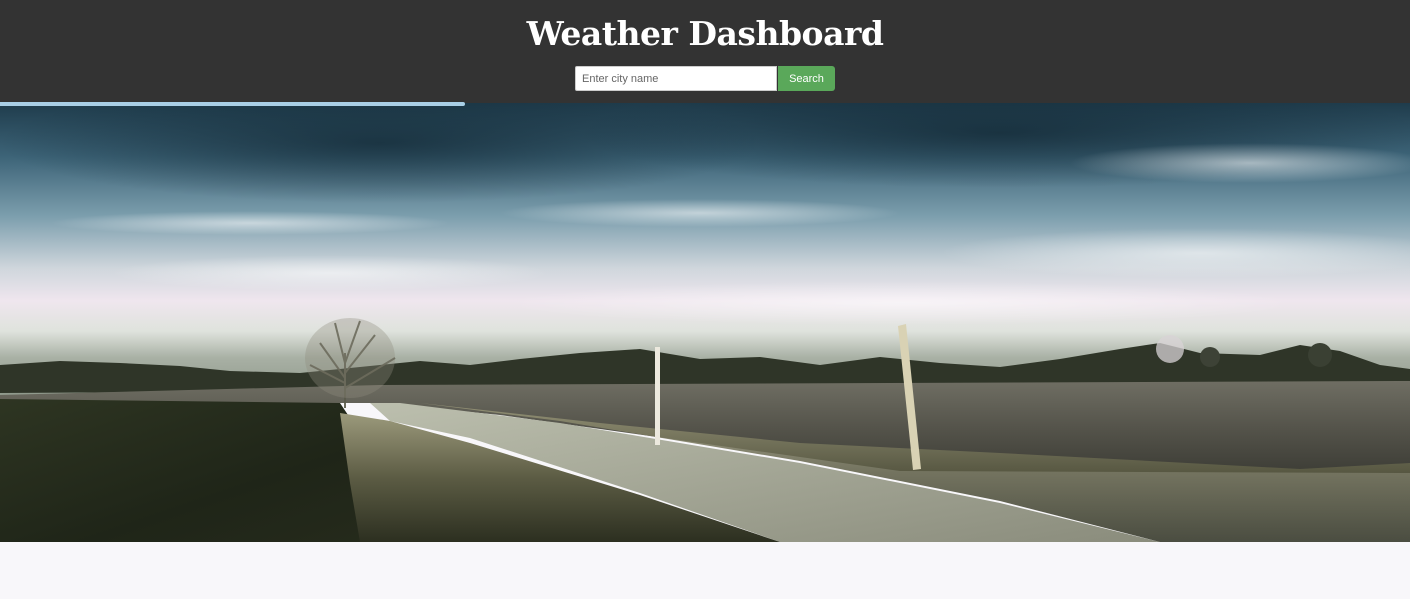 This screenshot has width=1410, height=599. Describe the element at coordinates (705, 33) in the screenshot. I see `page-title: Weather Dashboard` at that location.